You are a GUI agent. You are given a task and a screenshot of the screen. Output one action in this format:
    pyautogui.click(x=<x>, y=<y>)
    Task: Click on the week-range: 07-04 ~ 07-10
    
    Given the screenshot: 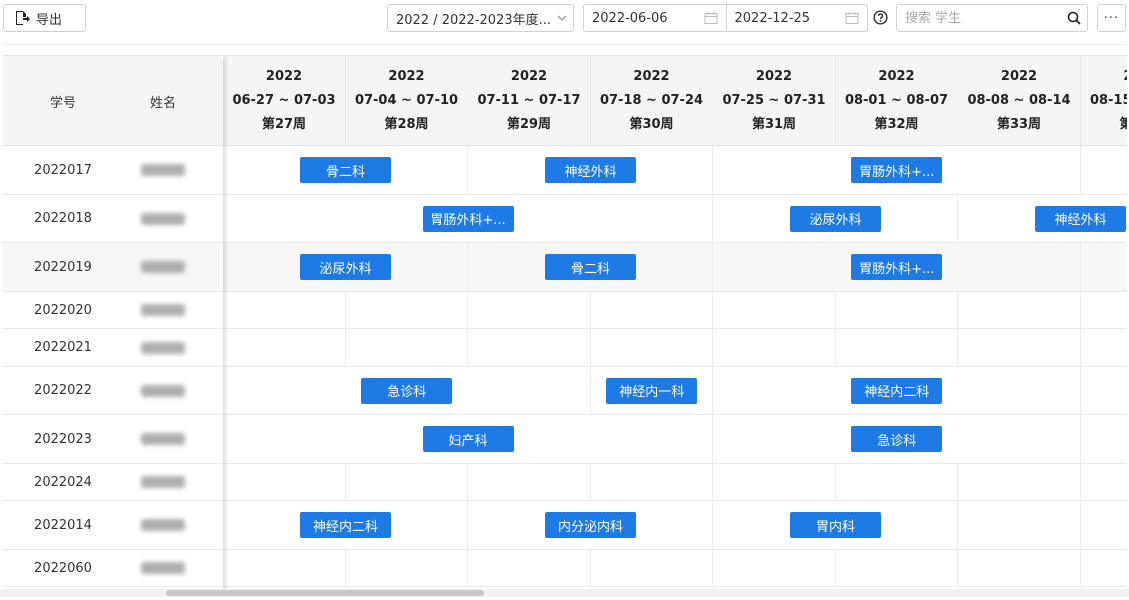 What is the action you would take?
    pyautogui.click(x=406, y=100)
    